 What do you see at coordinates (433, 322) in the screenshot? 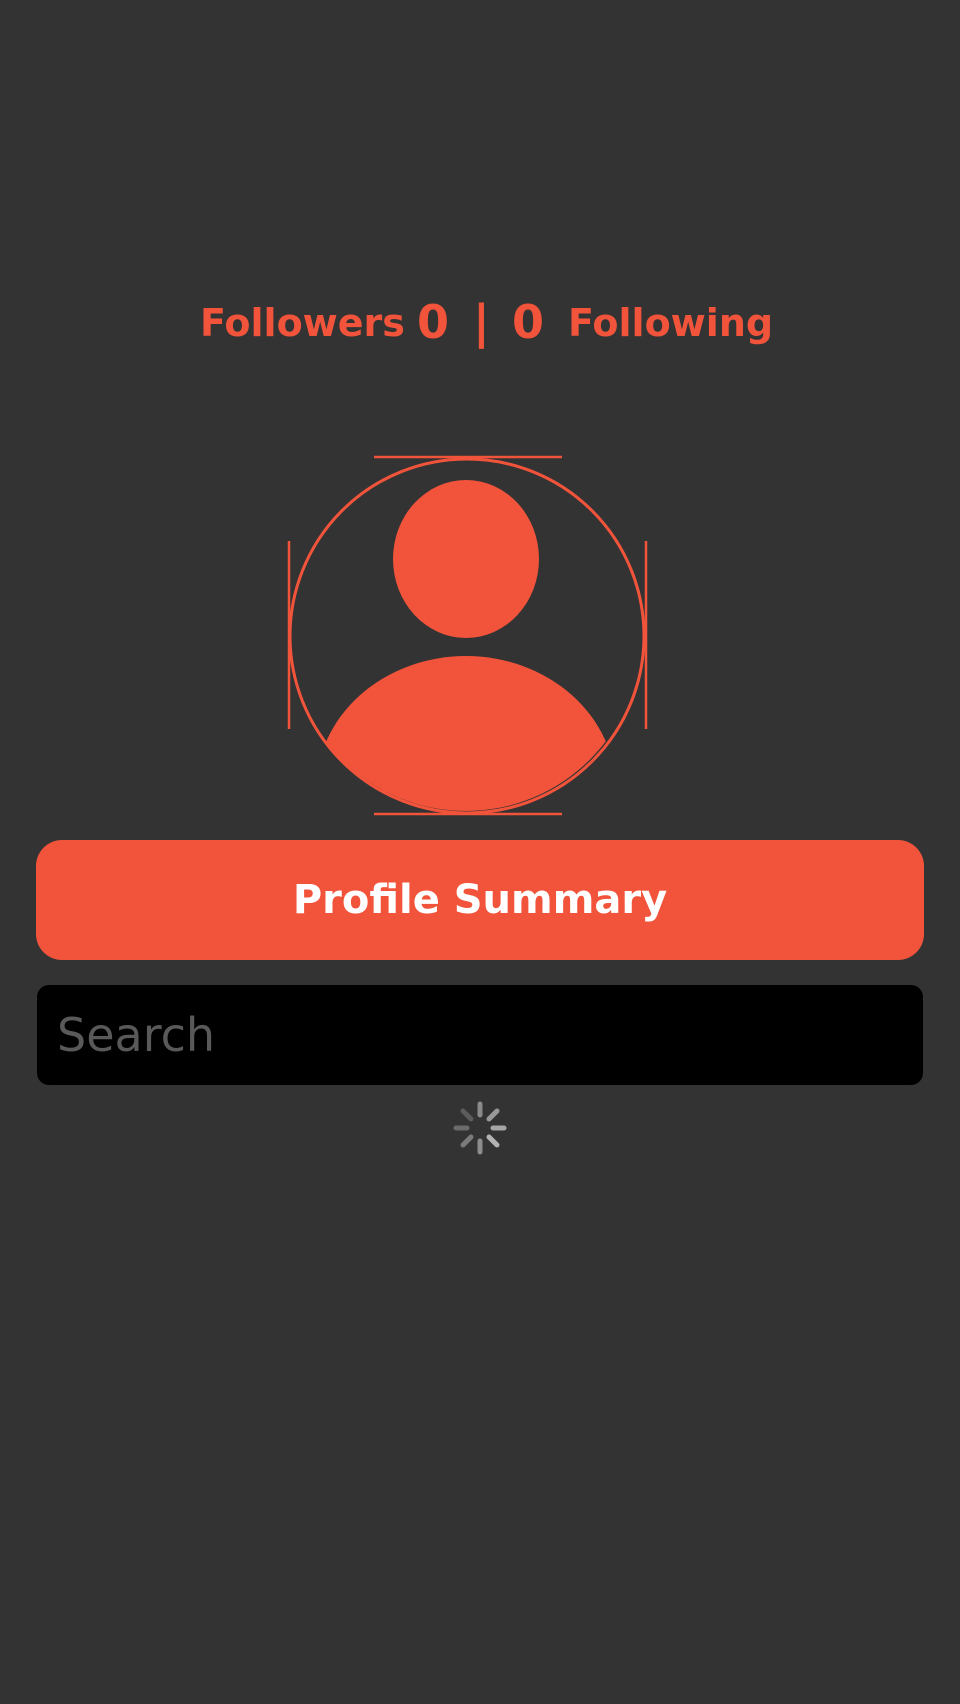
I see `followers-count: 0` at bounding box center [433, 322].